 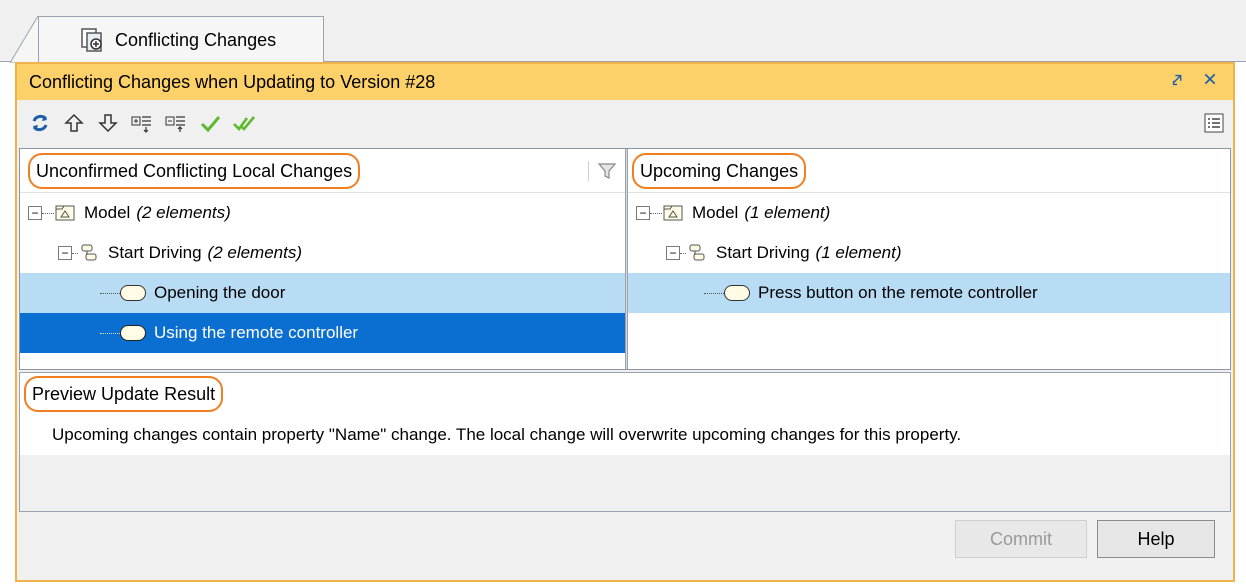 I want to click on tree-row-press-button: Press button on the remote controller, so click(x=929, y=293).